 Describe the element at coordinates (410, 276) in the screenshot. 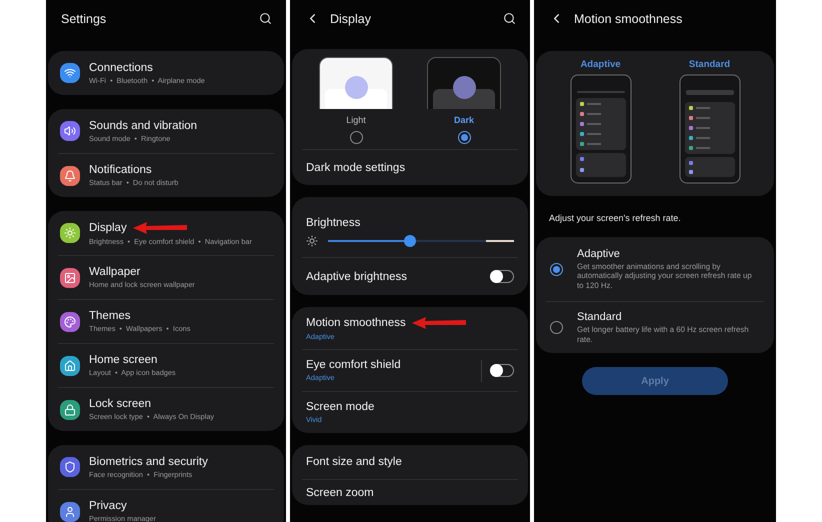

I see `settings-row: Adaptive brightness` at that location.